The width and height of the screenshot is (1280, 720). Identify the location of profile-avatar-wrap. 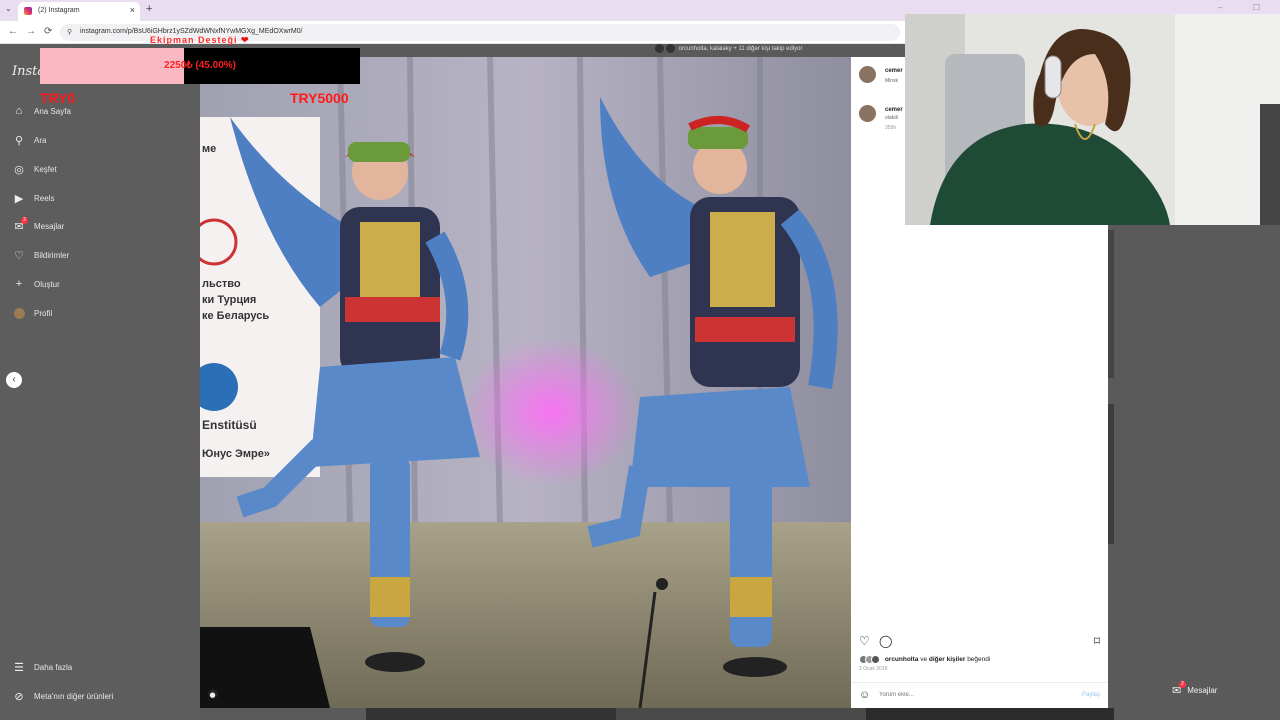
(19, 313).